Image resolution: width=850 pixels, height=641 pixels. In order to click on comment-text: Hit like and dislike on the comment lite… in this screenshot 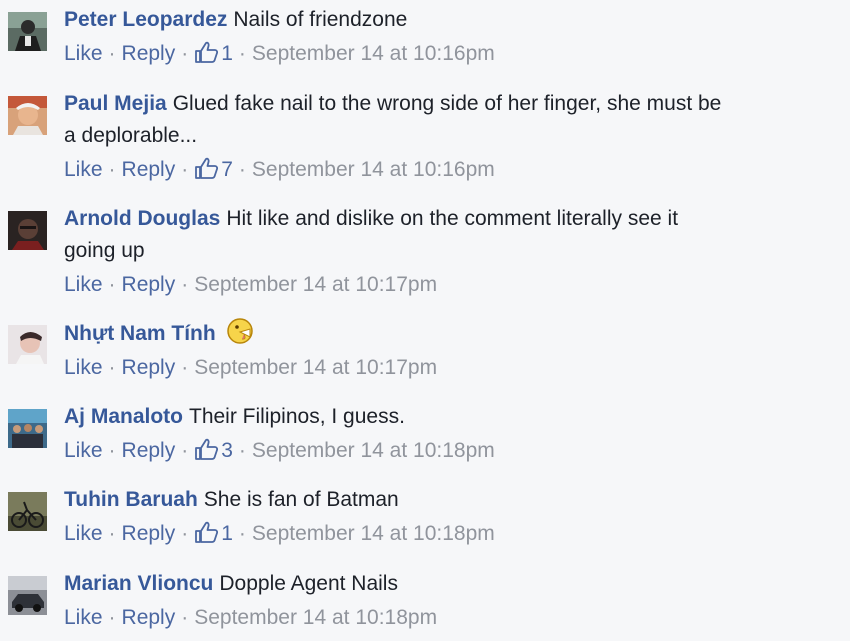, I will do `click(452, 218)`.